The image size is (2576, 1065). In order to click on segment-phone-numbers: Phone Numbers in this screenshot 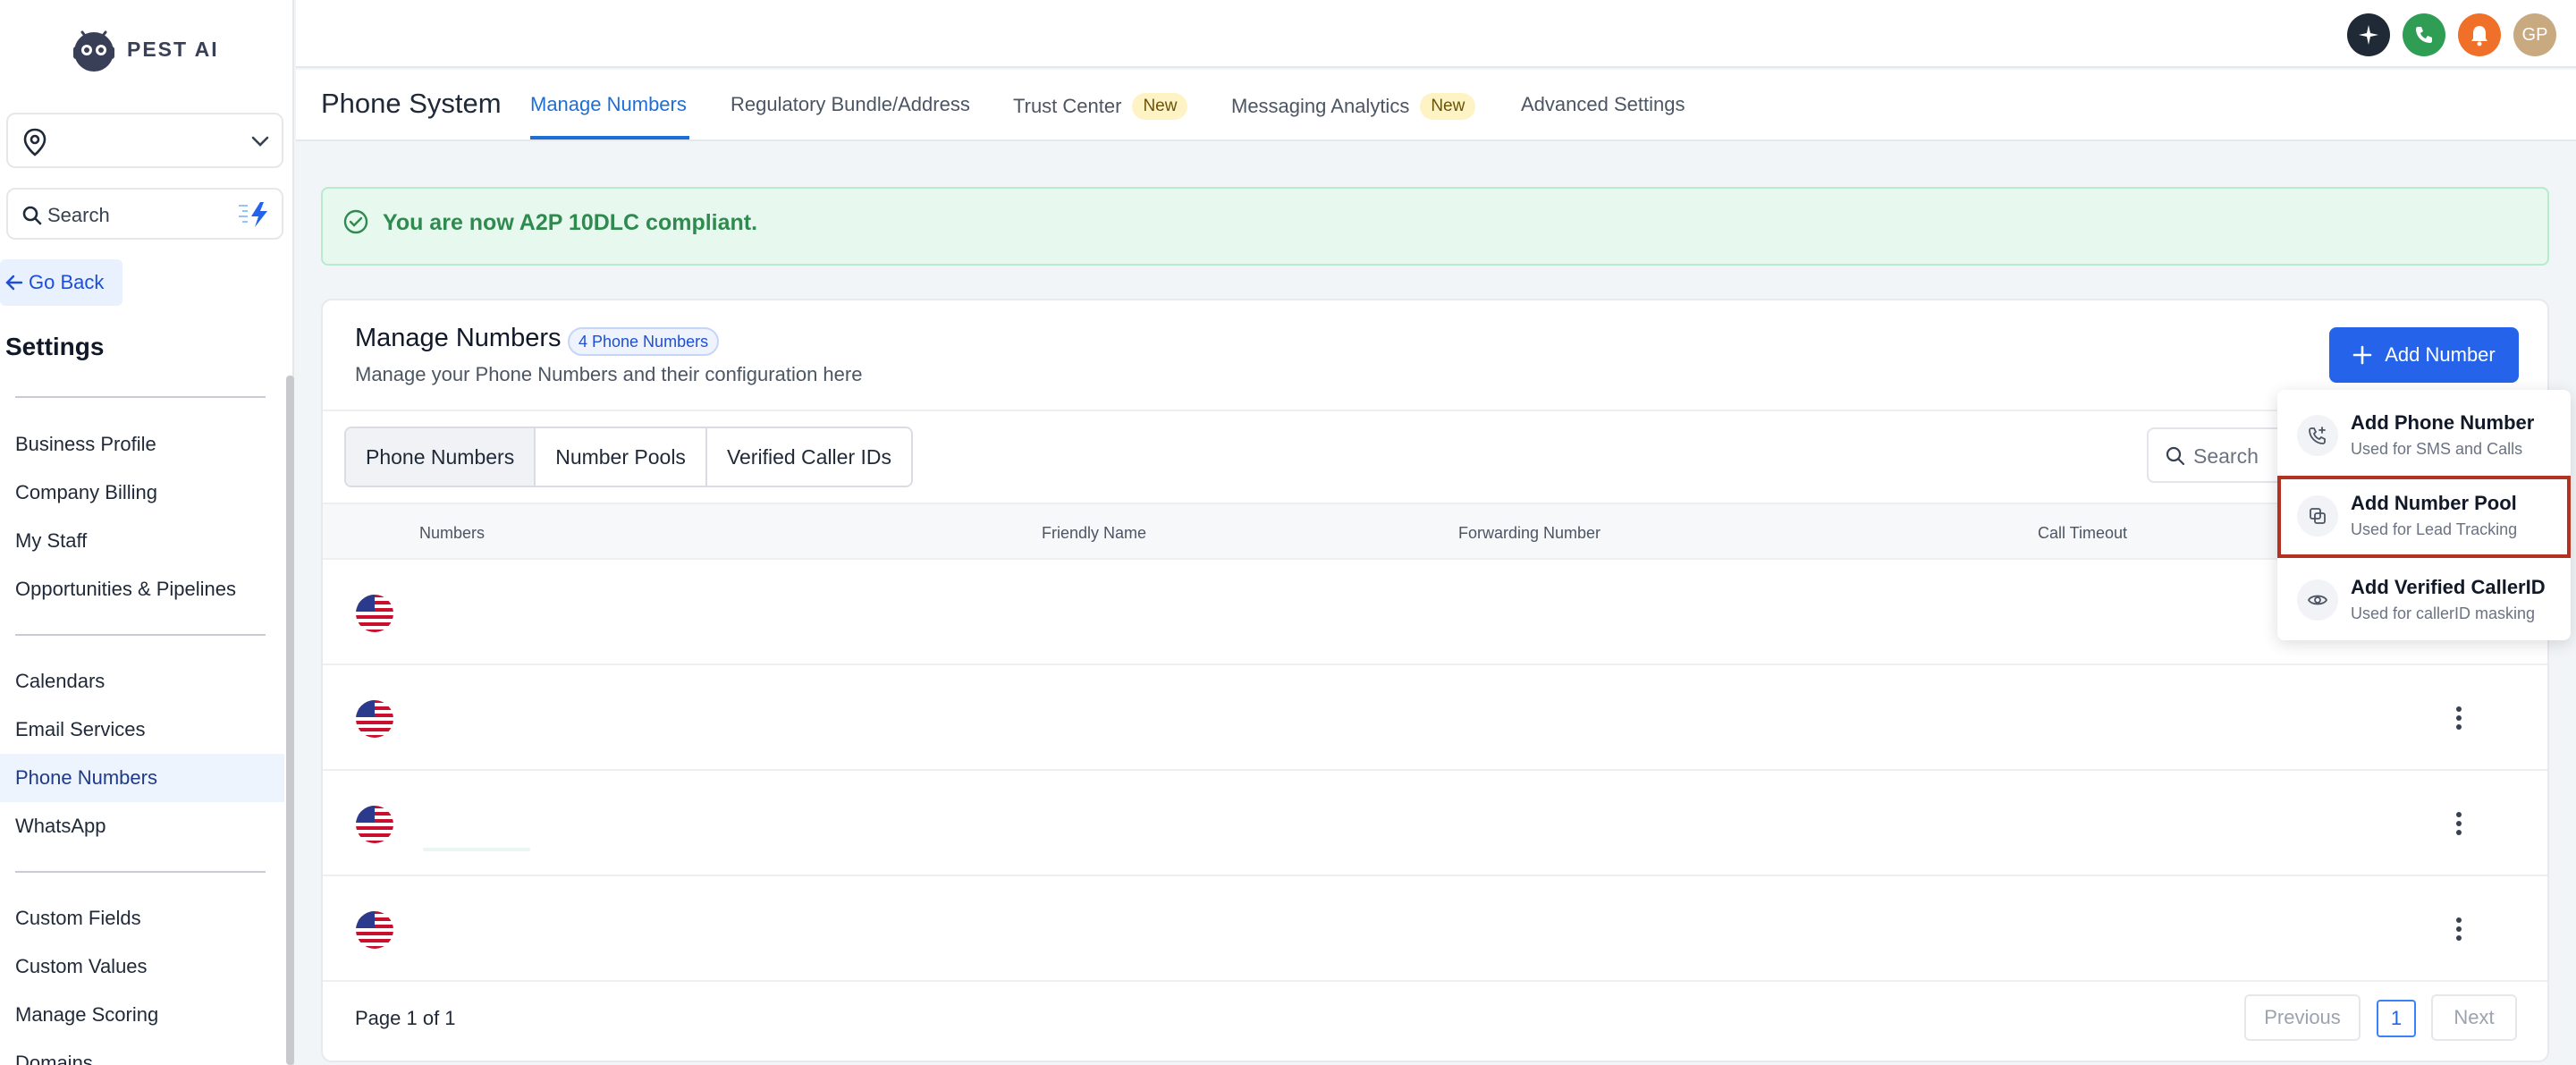, I will do `click(441, 457)`.